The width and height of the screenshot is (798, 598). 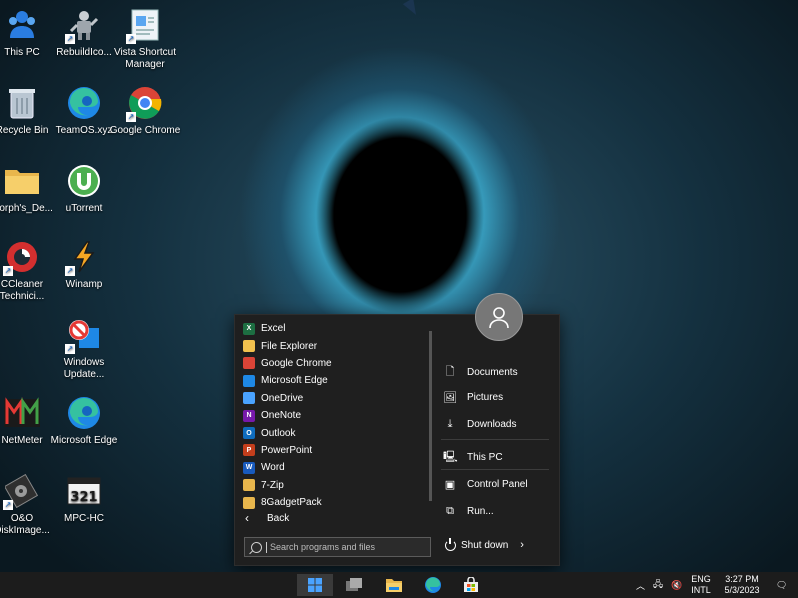 What do you see at coordinates (256, 547) in the screenshot?
I see `search-icon` at bounding box center [256, 547].